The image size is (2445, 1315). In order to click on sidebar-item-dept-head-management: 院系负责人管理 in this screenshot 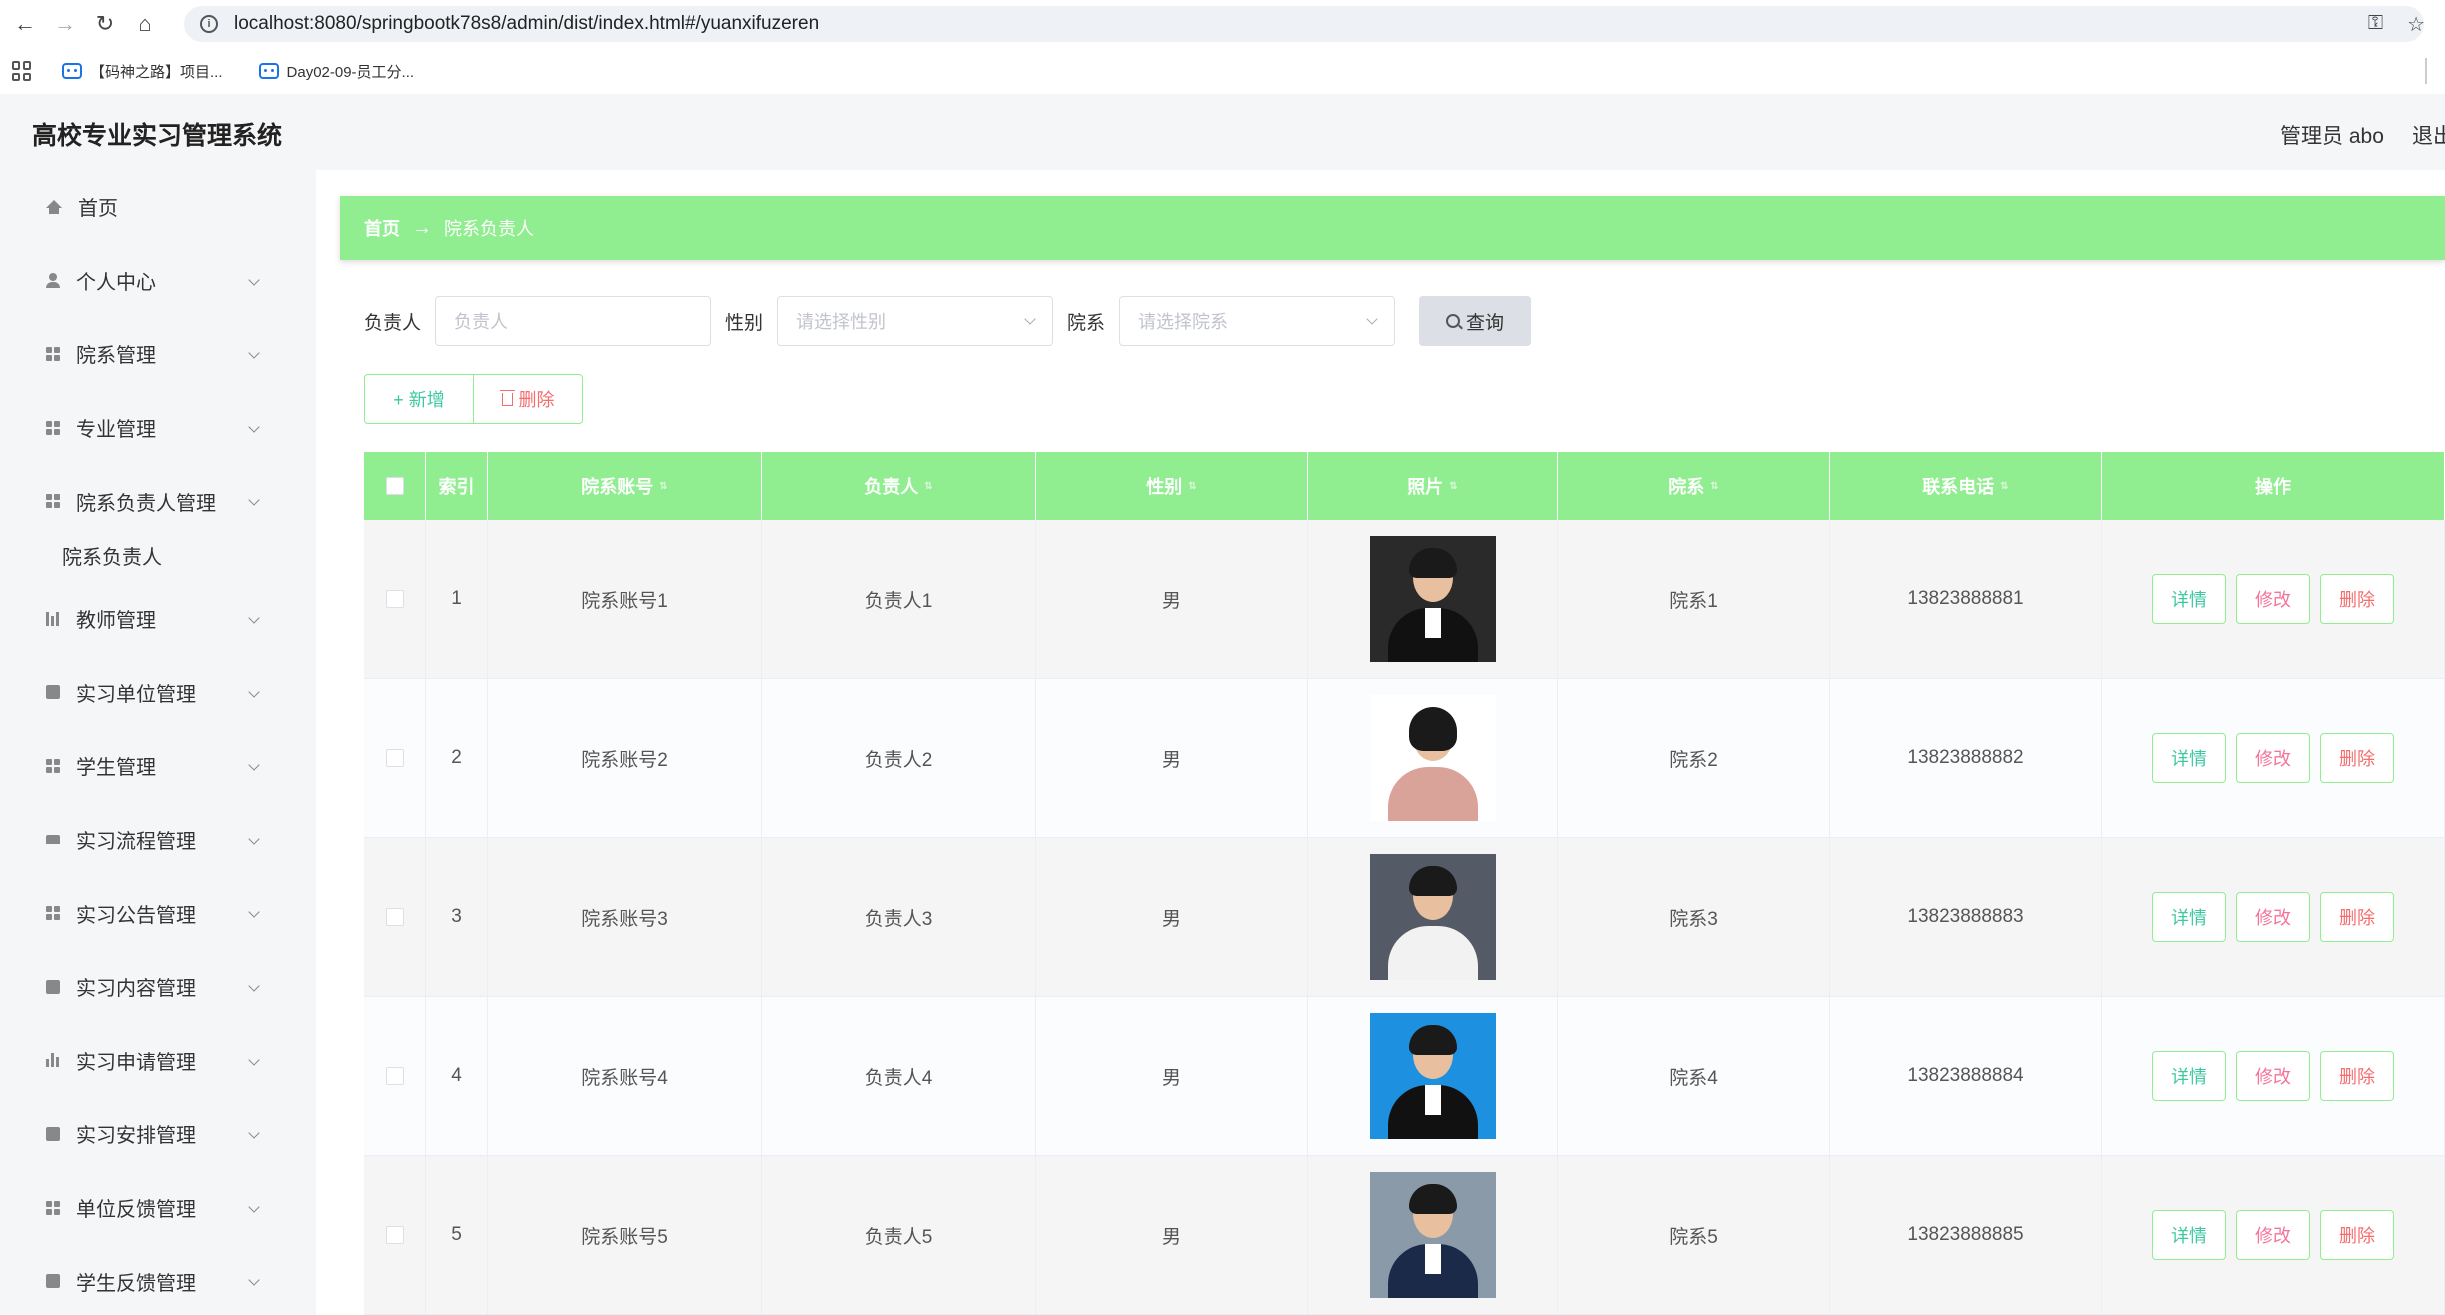, I will do `click(158, 501)`.